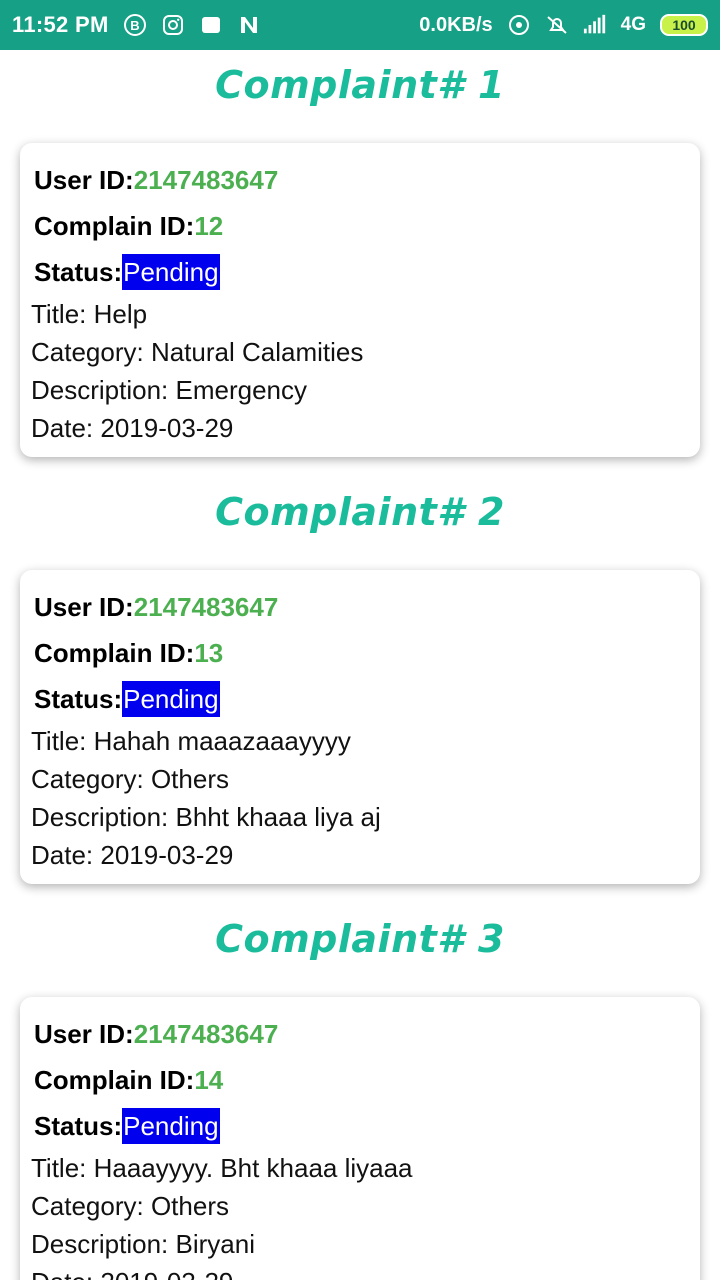 The height and width of the screenshot is (1280, 720). Describe the element at coordinates (222, 1168) in the screenshot. I see `complaint-title: Title: Haaayyyy. Bht khaaa liyaaa` at that location.